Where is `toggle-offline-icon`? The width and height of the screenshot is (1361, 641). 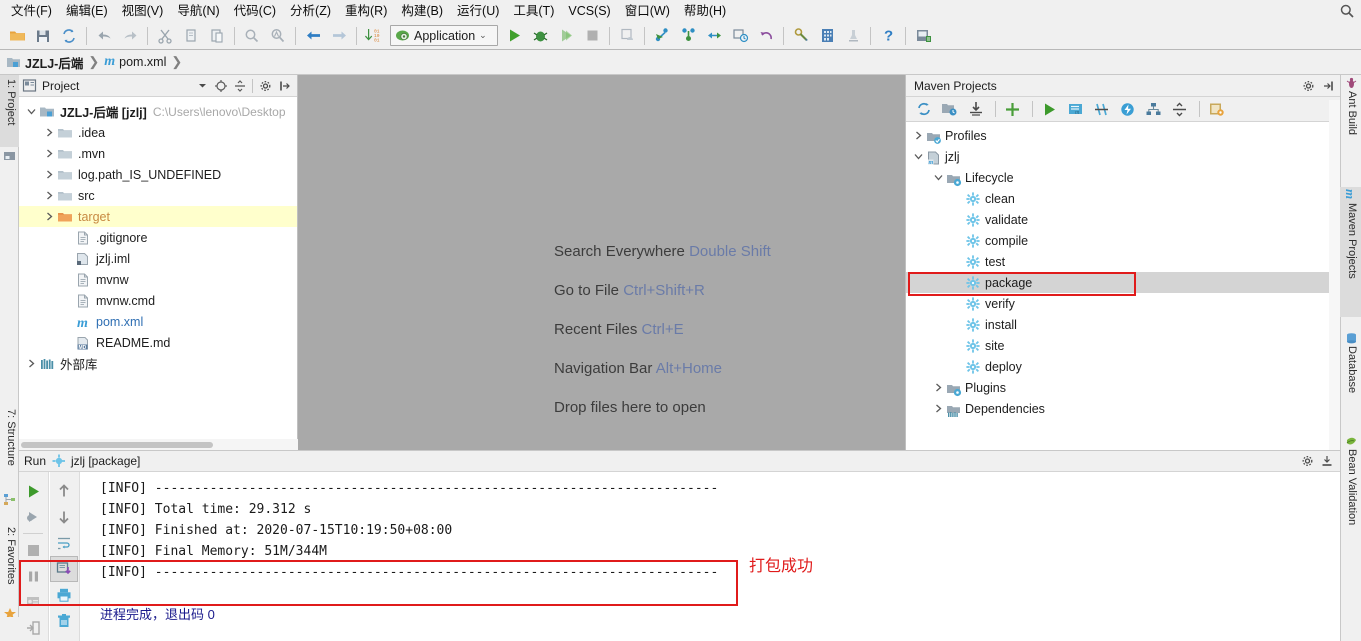
toggle-offline-icon is located at coordinates (1127, 109).